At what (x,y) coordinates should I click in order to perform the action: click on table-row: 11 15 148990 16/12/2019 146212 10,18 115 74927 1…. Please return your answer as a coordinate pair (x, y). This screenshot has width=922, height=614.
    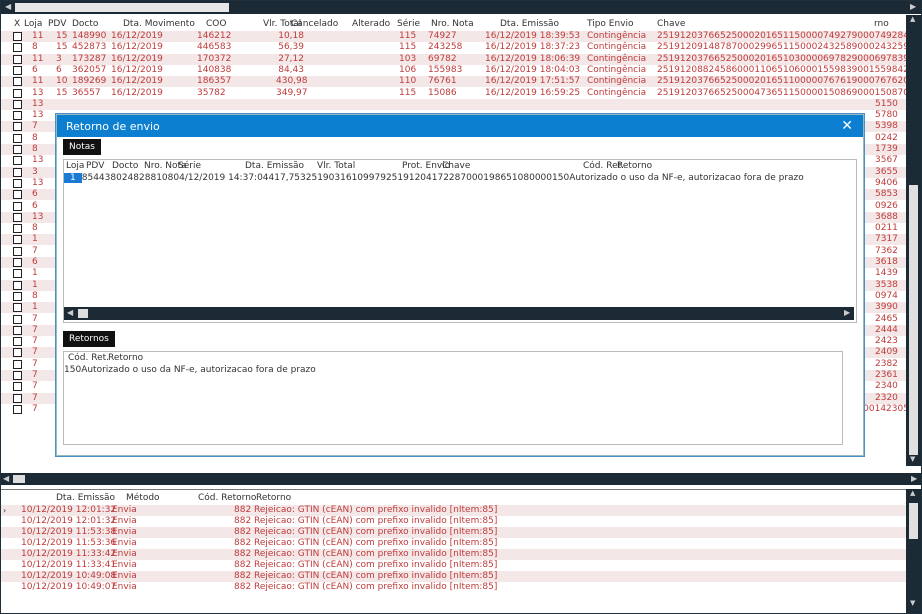
    Looking at the image, I should click on (453, 36).